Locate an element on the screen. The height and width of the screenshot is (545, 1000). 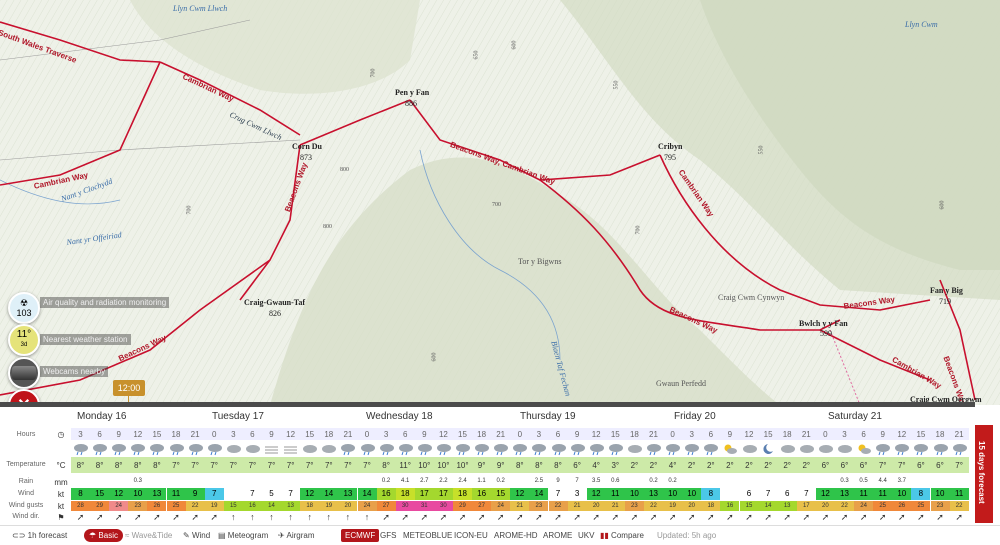
moon-icon is located at coordinates (768, 449).